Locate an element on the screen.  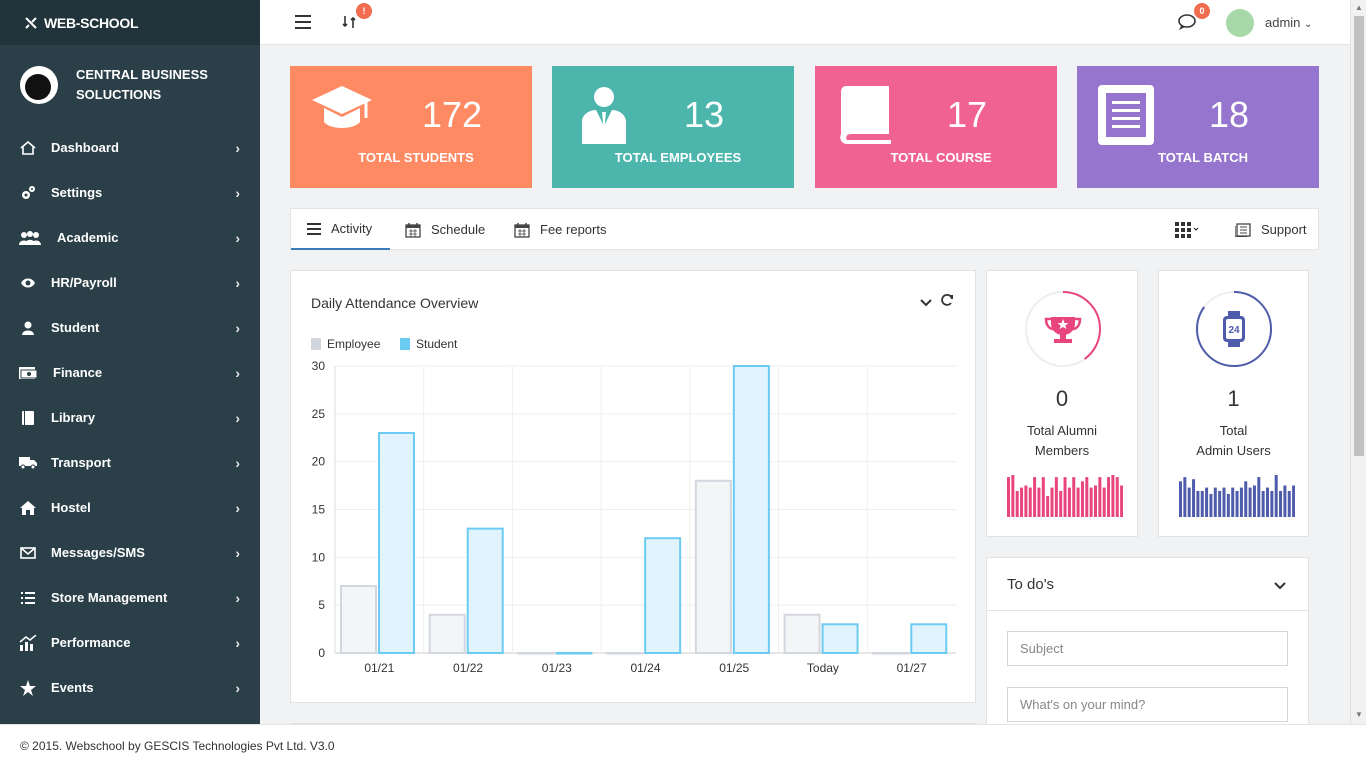
sidebar-item-transport: Transport › is located at coordinates (130, 462).